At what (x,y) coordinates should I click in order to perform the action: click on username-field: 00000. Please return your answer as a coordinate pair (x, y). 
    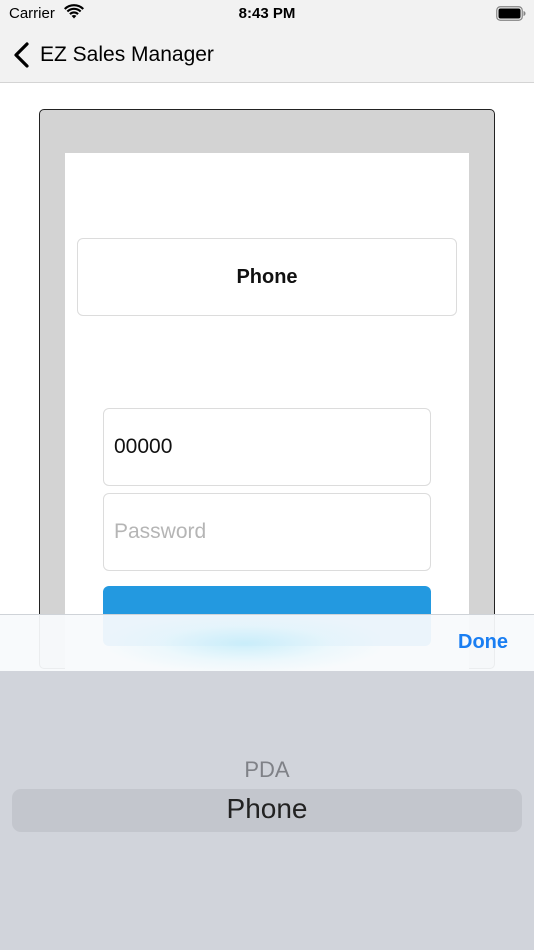
    Looking at the image, I should click on (267, 447).